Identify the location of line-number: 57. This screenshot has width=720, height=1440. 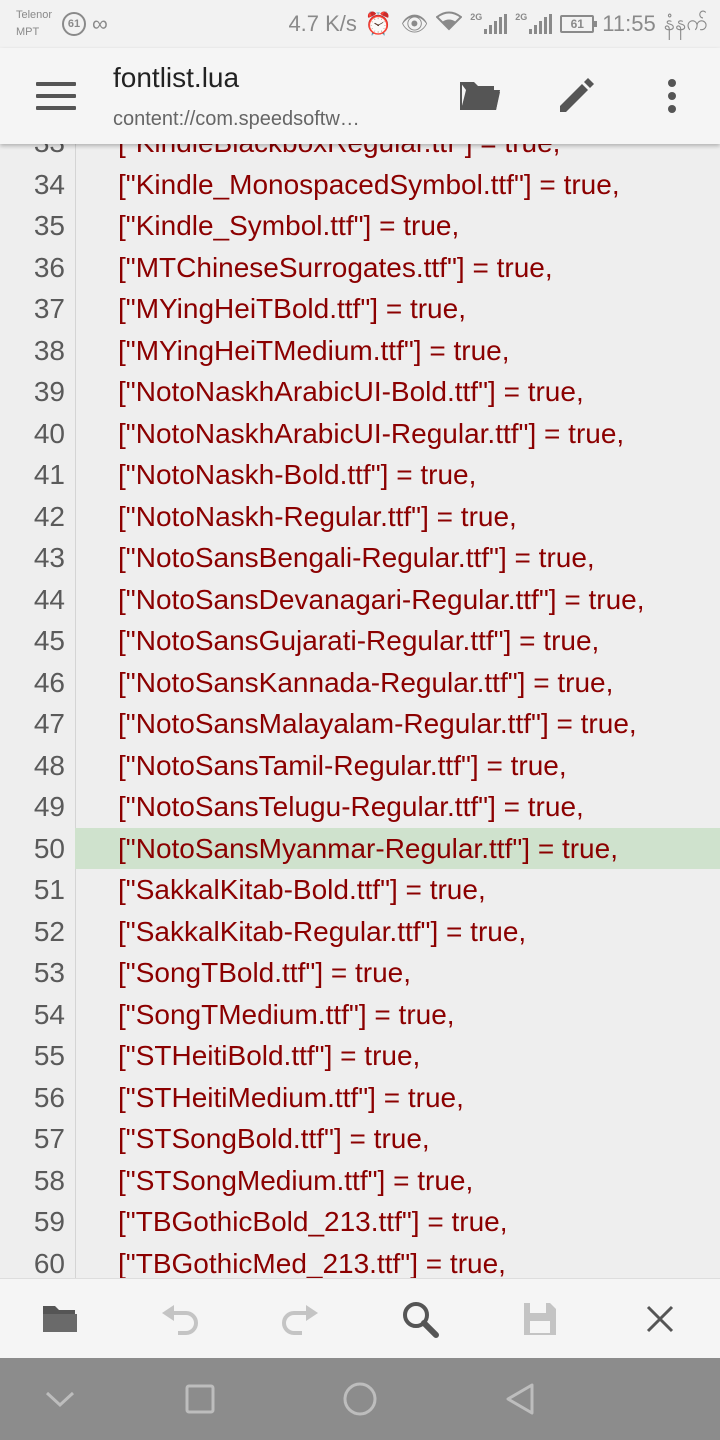
(49, 1138).